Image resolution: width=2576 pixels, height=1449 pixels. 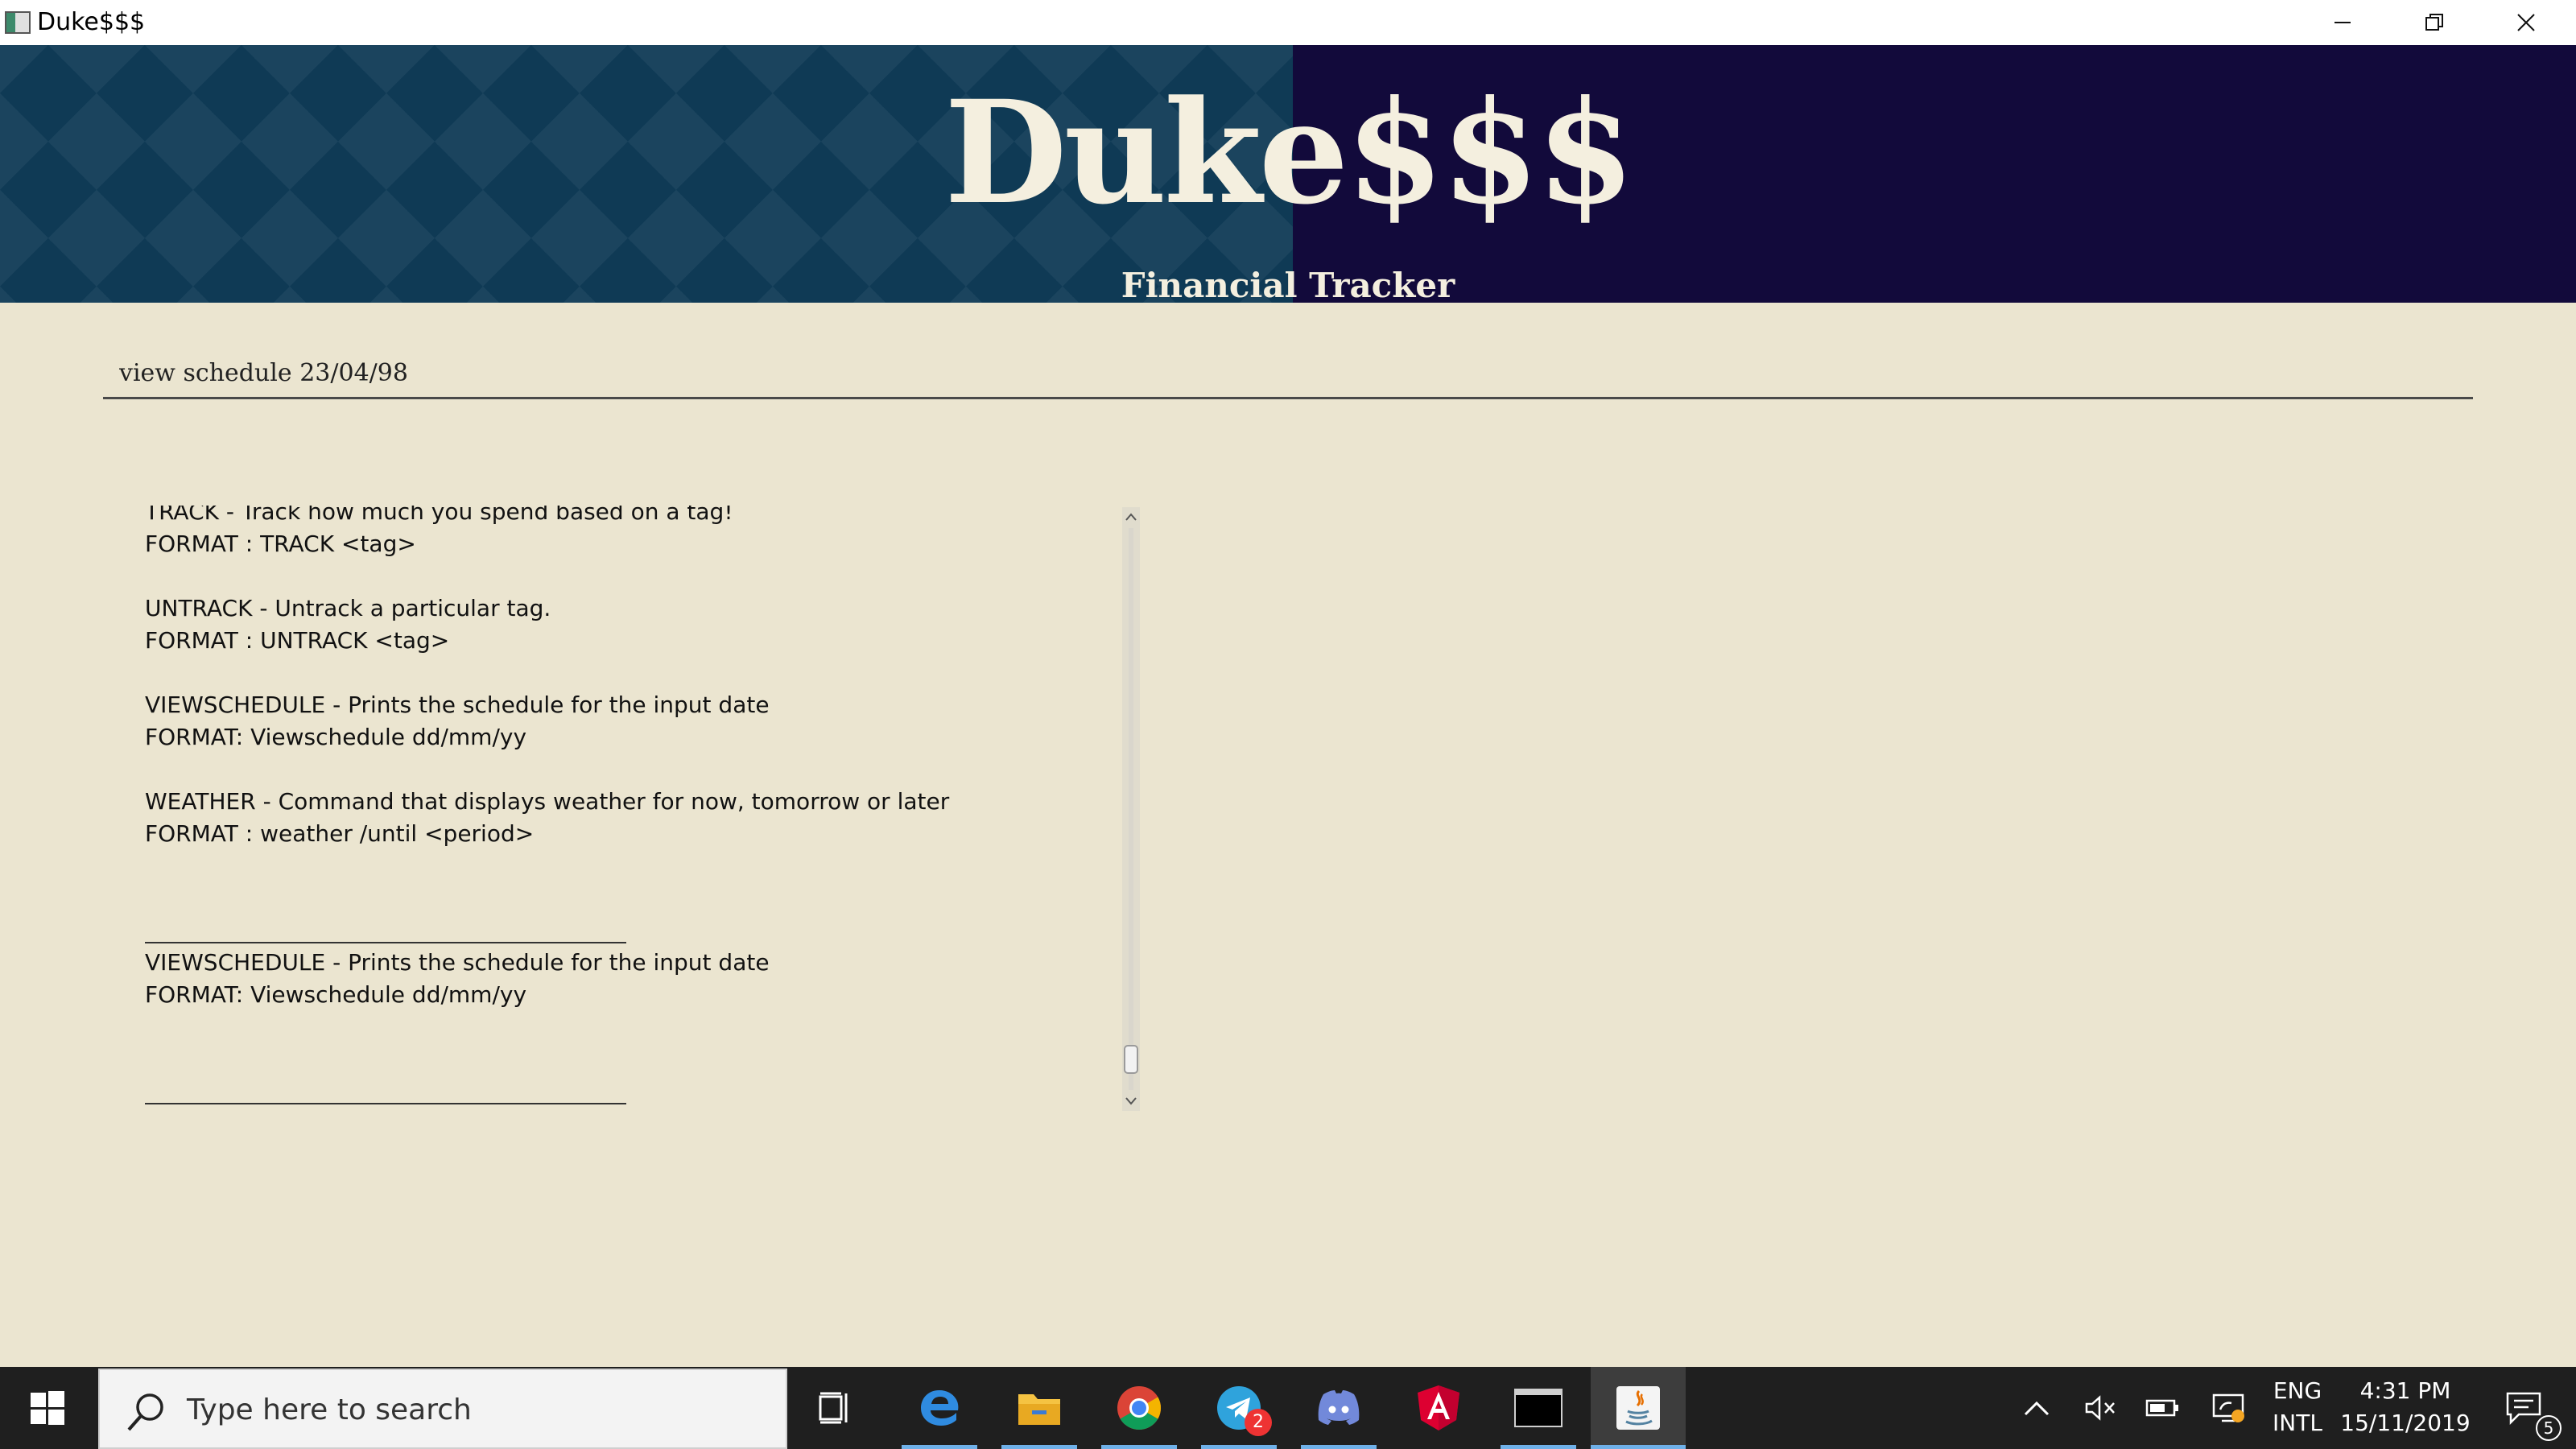 I want to click on output-scrollbar, so click(x=1131, y=809).